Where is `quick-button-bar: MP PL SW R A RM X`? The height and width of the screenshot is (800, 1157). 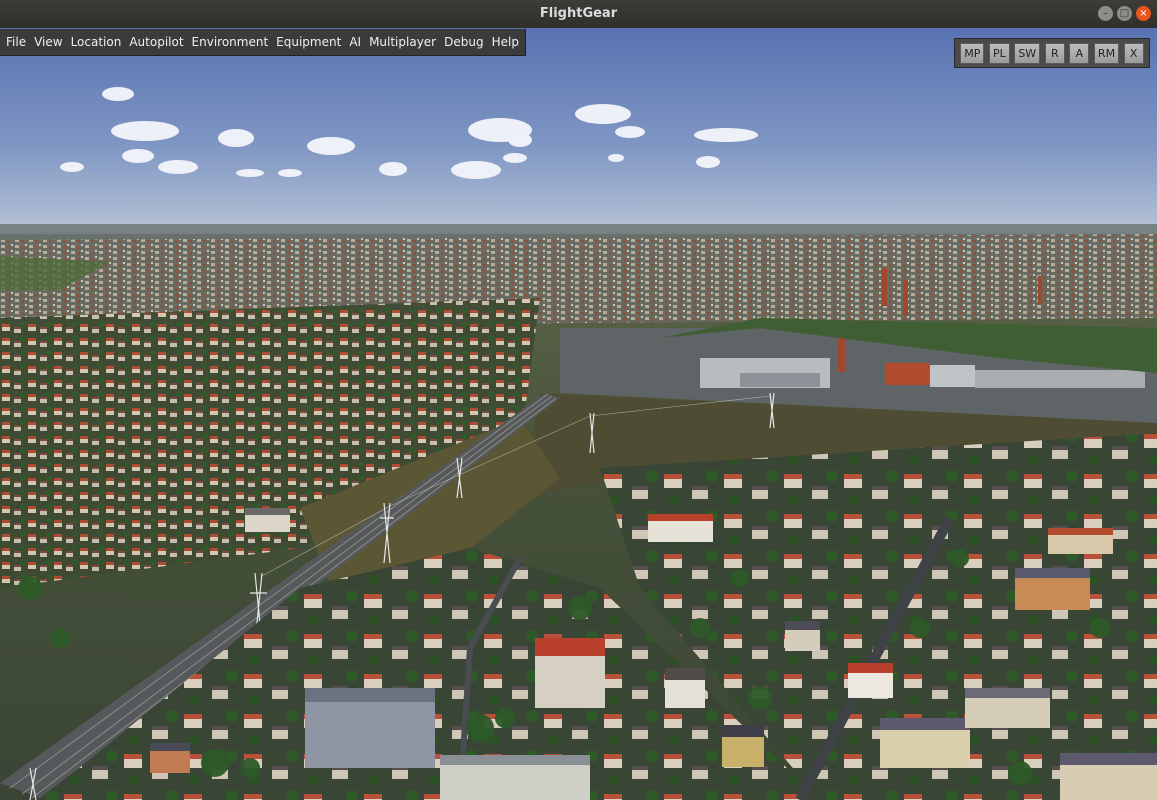
quick-button-bar: MP PL SW R A RM X is located at coordinates (1052, 53).